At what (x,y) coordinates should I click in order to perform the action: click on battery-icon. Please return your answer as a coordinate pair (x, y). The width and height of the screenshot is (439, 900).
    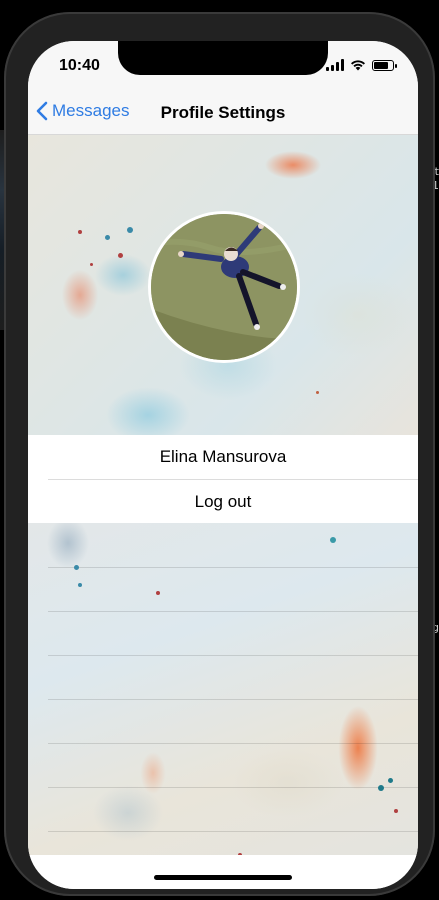
    Looking at the image, I should click on (384, 65).